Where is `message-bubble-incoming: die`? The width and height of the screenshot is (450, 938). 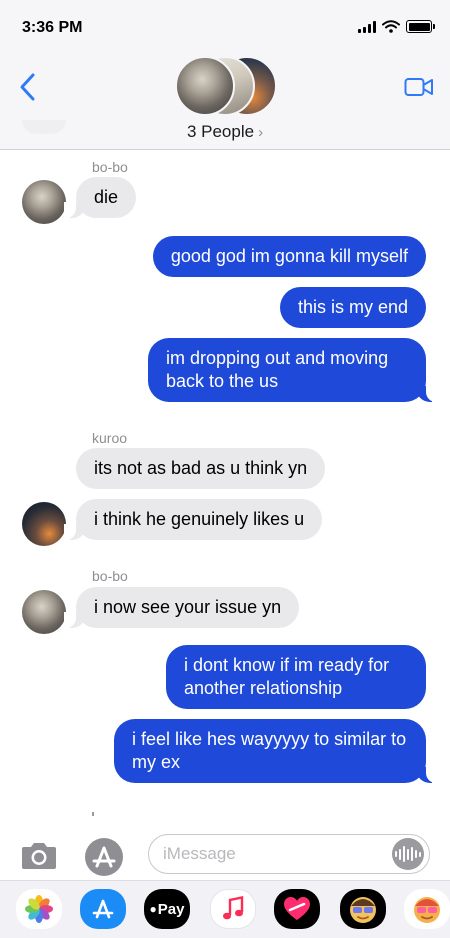
message-bubble-incoming: die is located at coordinates (100, 197).